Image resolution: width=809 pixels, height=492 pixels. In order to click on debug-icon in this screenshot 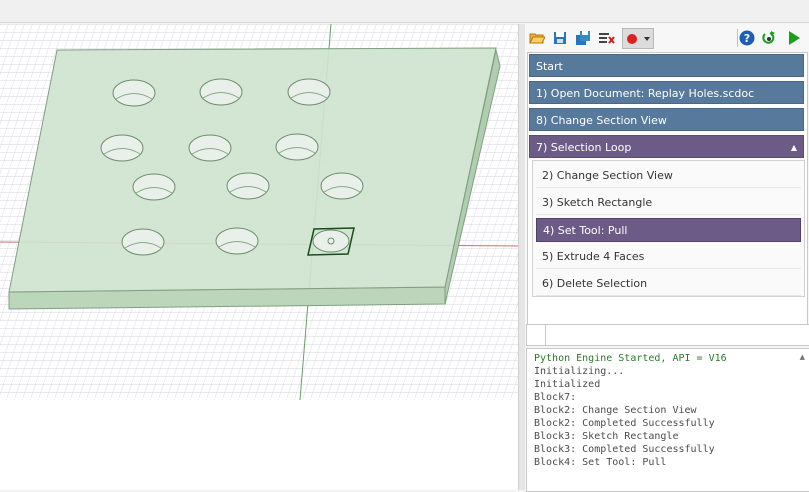, I will do `click(770, 38)`.